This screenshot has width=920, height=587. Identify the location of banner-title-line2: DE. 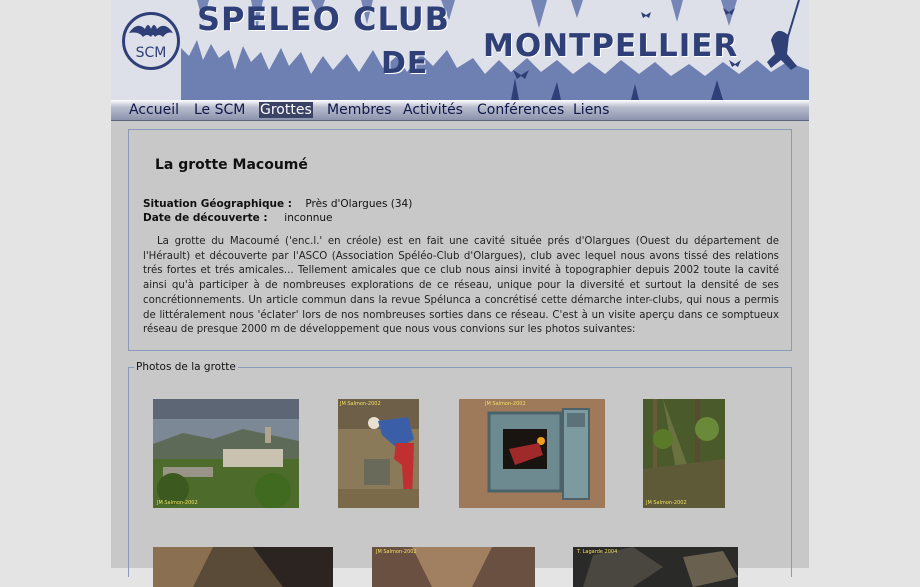
(405, 63).